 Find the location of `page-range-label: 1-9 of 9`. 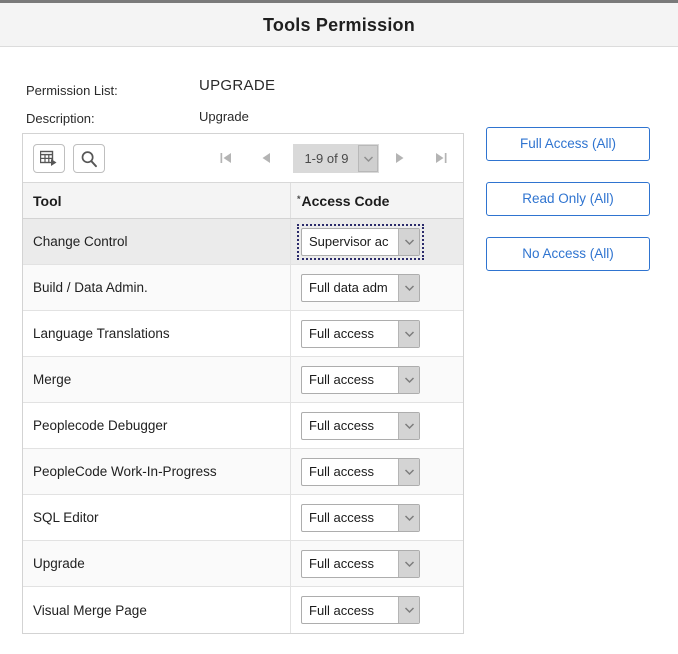

page-range-label: 1-9 of 9 is located at coordinates (326, 158).